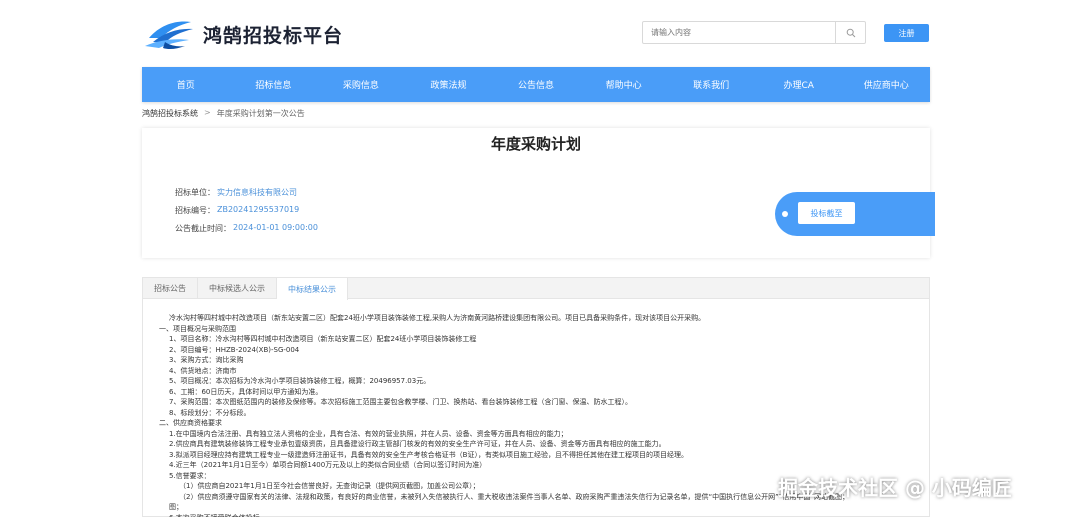 Image resolution: width=1080 pixels, height=517 pixels. I want to click on search-box, so click(754, 32).